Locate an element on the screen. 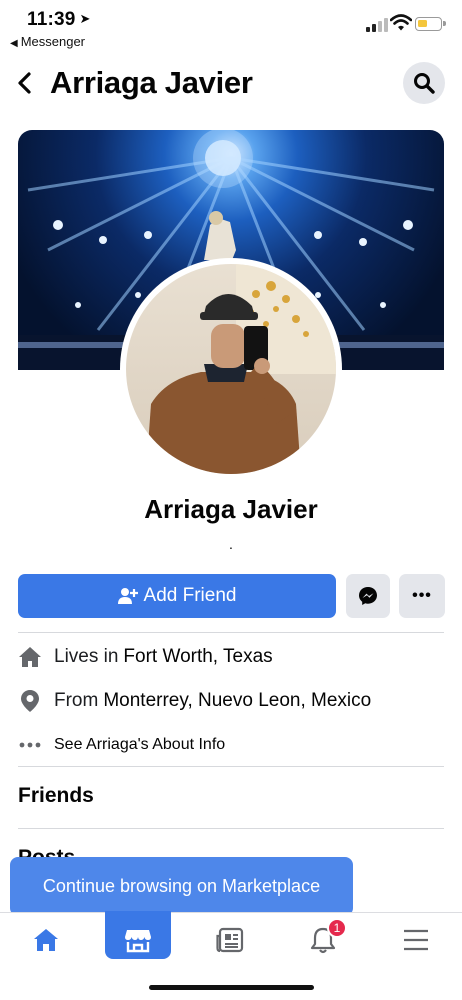  status-time: 11:39 ➤ is located at coordinates (59, 19).